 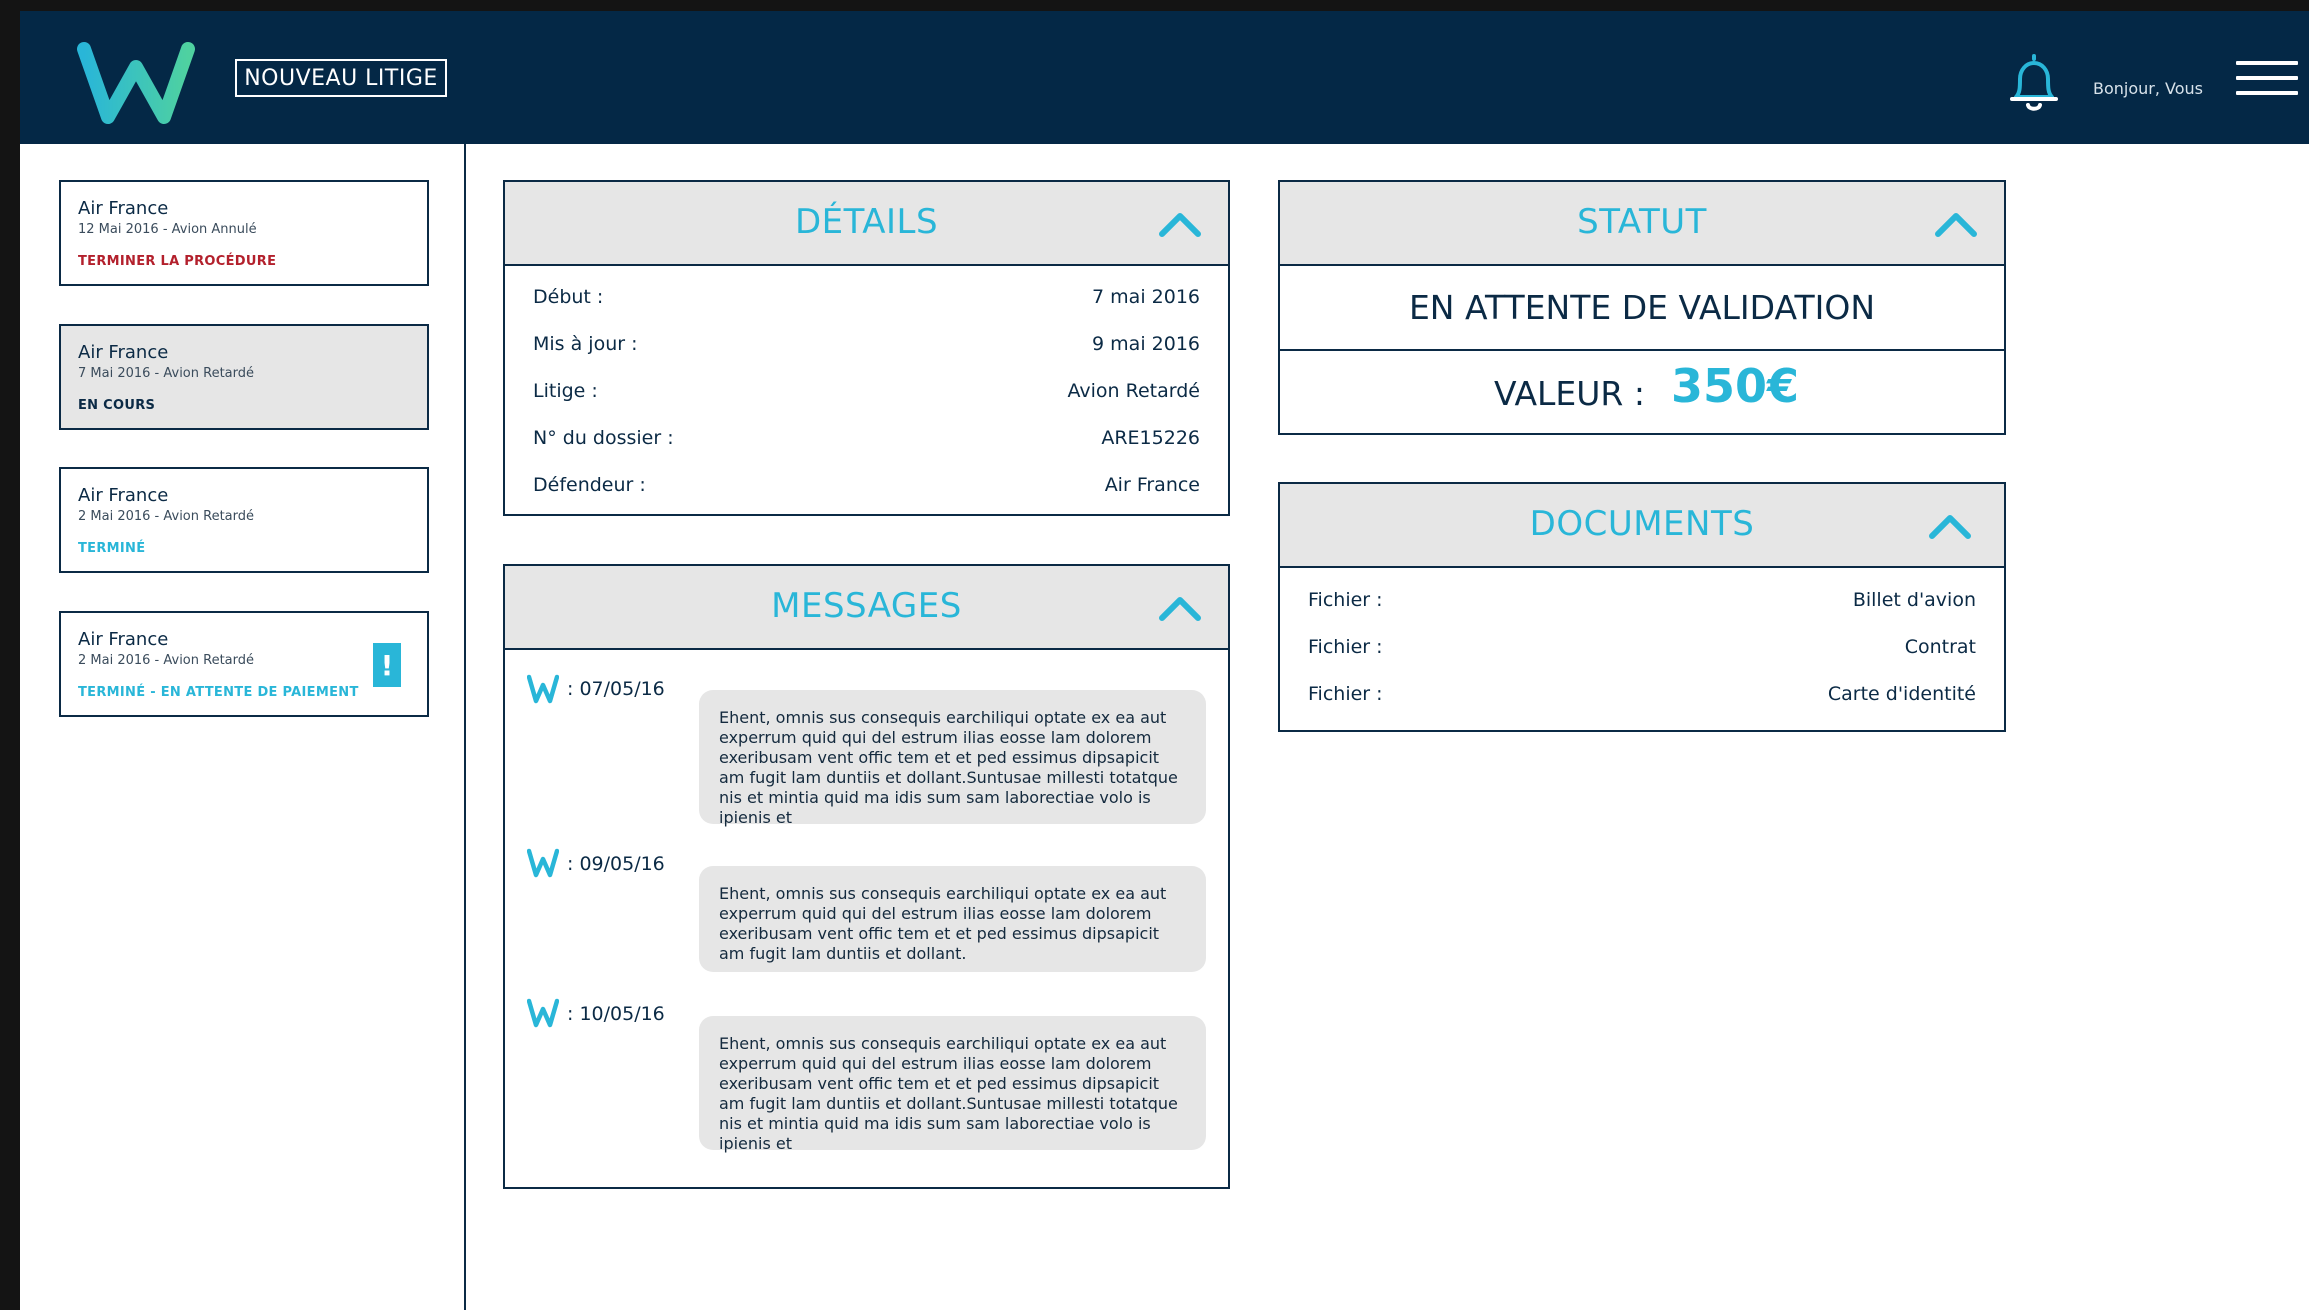 I want to click on status-value: EN ATTENTE DE VALIDATION, so click(x=1642, y=307).